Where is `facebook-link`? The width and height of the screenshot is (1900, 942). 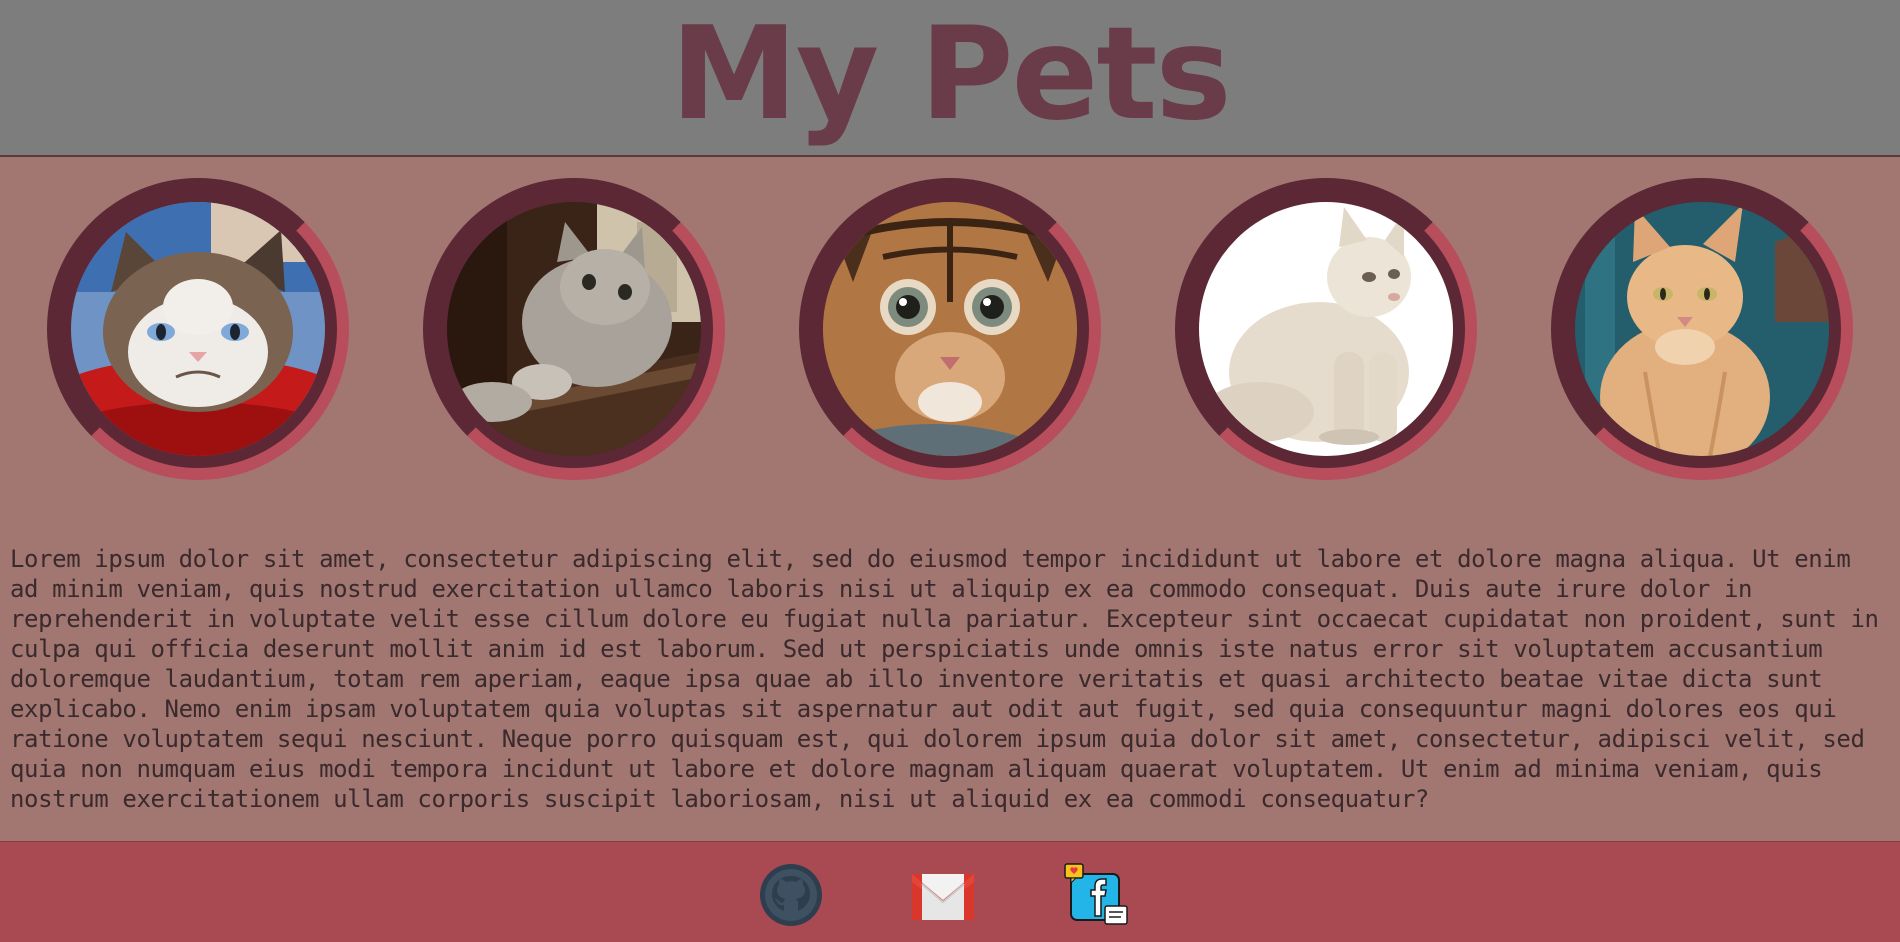
facebook-link is located at coordinates (1096, 895).